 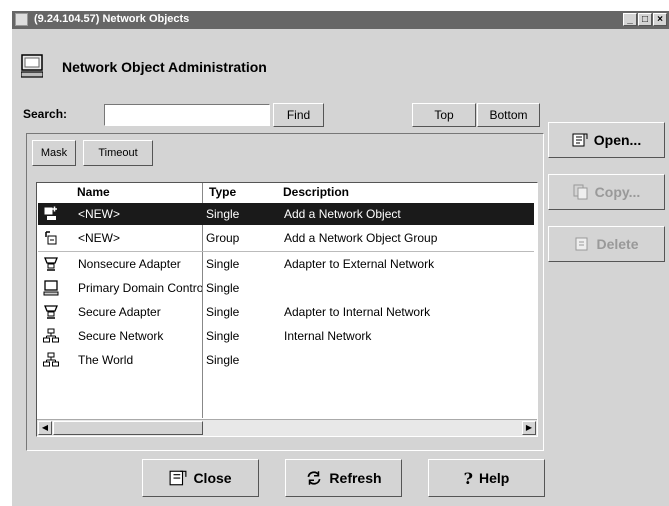 I want to click on horizontal-scrollbar: ◀ ▶, so click(x=287, y=427).